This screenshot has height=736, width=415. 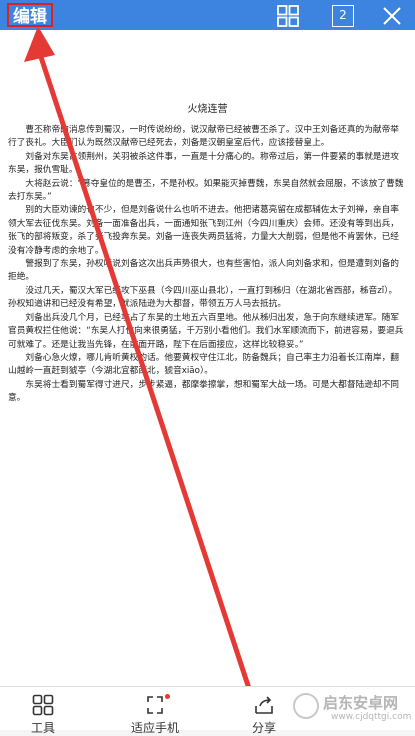 I want to click on watermark-name: 启东安卓网, so click(x=361, y=703).